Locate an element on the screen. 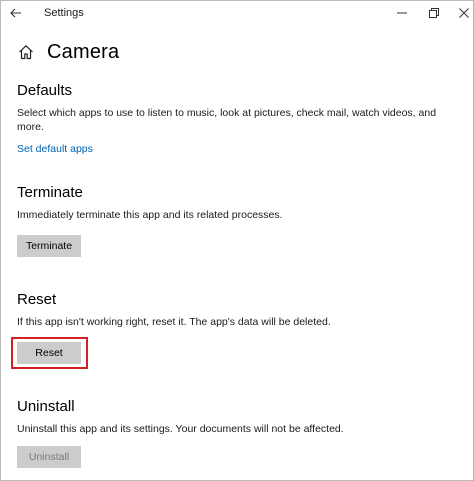 Image resolution: width=474 pixels, height=481 pixels. uninstall-heading: Uninstall is located at coordinates (46, 406).